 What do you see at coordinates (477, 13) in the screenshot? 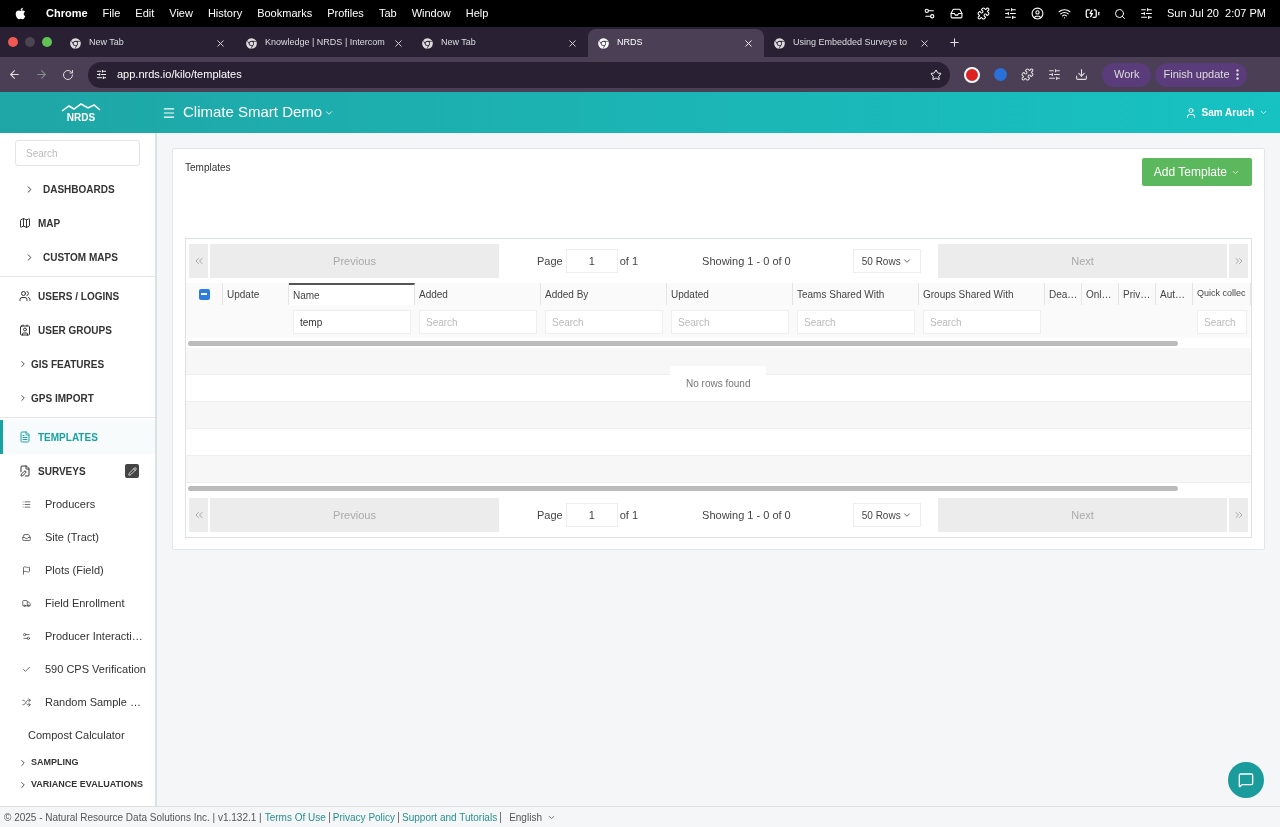
I see `menu-item: Help` at bounding box center [477, 13].